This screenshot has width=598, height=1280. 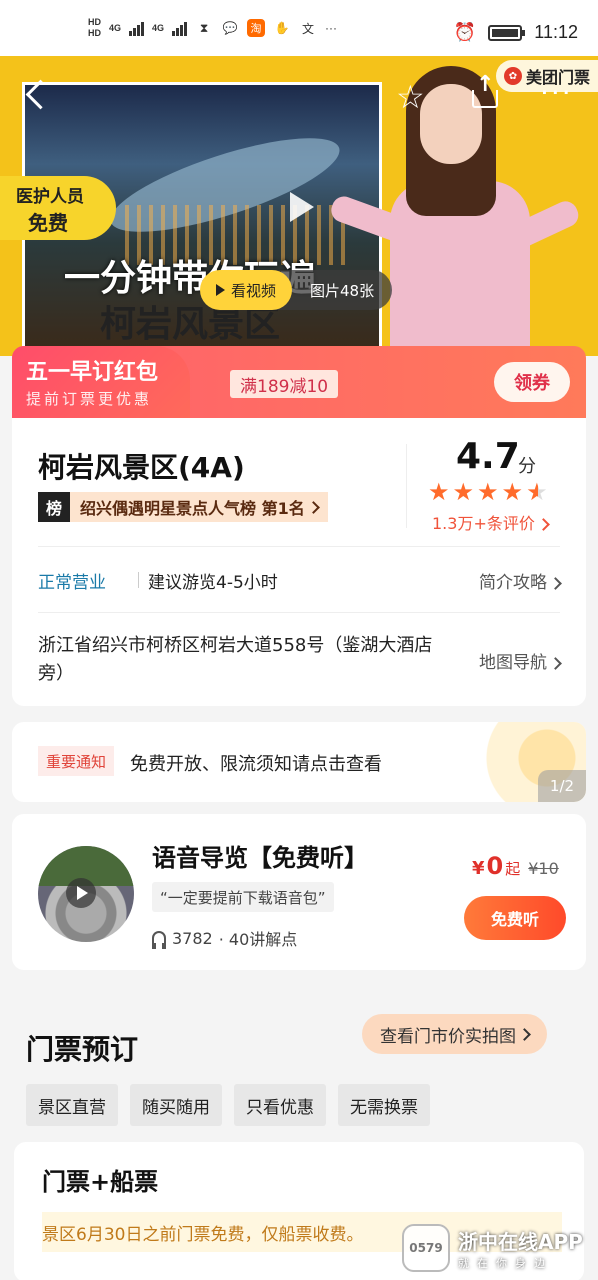 What do you see at coordinates (159, 940) in the screenshot?
I see `headphones-icon` at bounding box center [159, 940].